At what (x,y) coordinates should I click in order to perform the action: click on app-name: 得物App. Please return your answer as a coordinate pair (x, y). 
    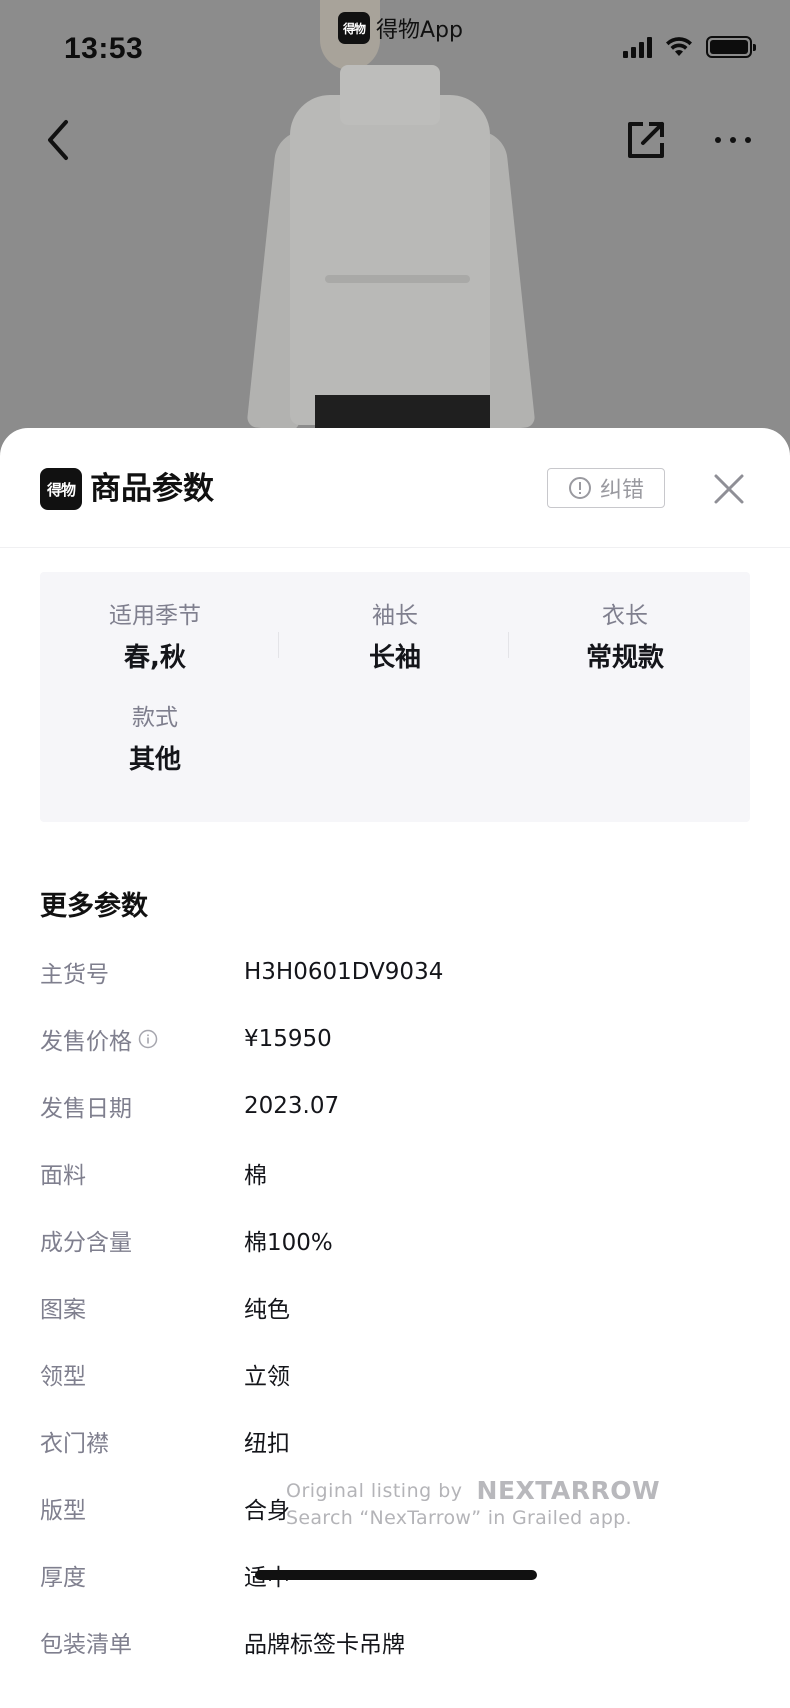
    Looking at the image, I should click on (419, 30).